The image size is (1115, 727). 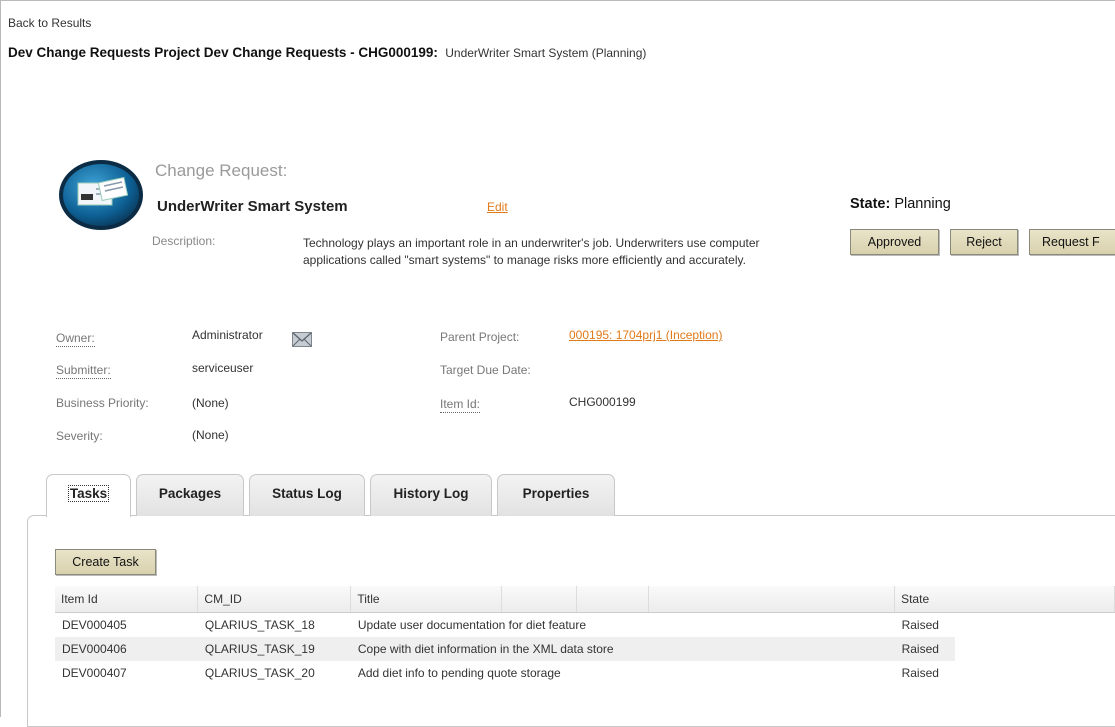 What do you see at coordinates (126, 625) in the screenshot?
I see `cell-item-id: DEV000405` at bounding box center [126, 625].